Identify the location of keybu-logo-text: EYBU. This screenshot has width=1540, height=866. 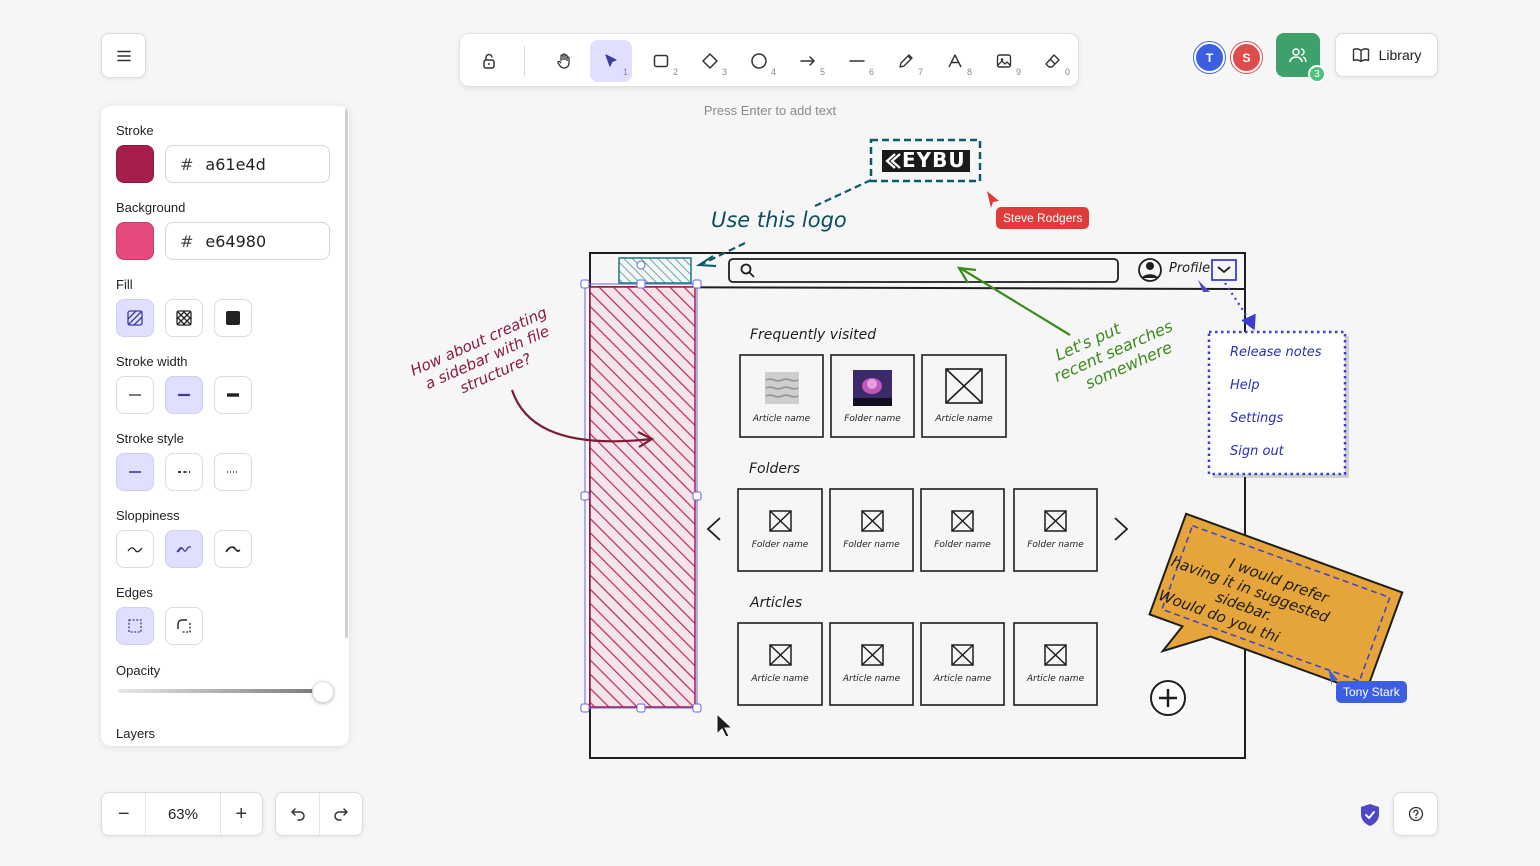
(934, 160).